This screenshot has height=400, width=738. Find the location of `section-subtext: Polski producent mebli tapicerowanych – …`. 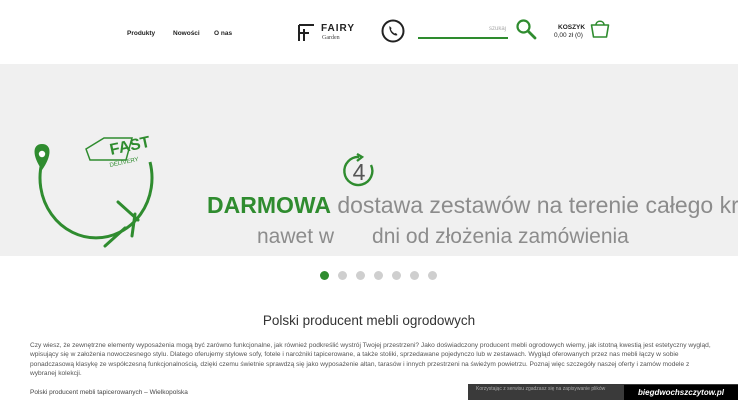

section-subtext: Polski producent mebli tapicerowanych – … is located at coordinates (109, 392).